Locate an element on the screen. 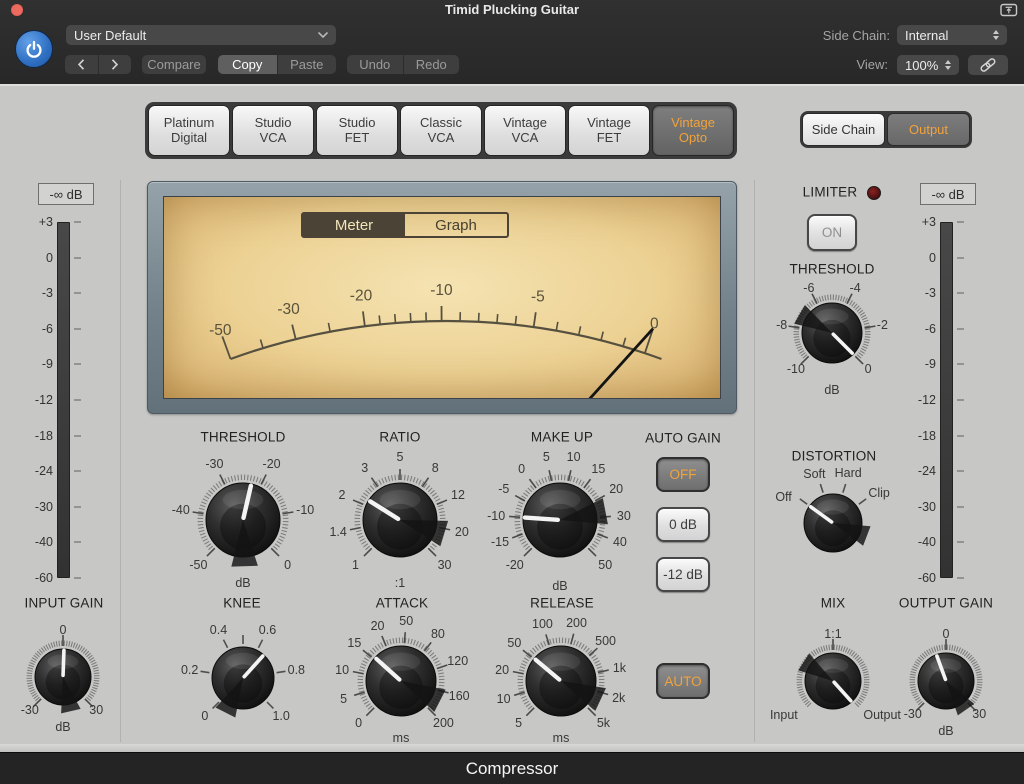  vu-tab-graph: Graph is located at coordinates (456, 225).